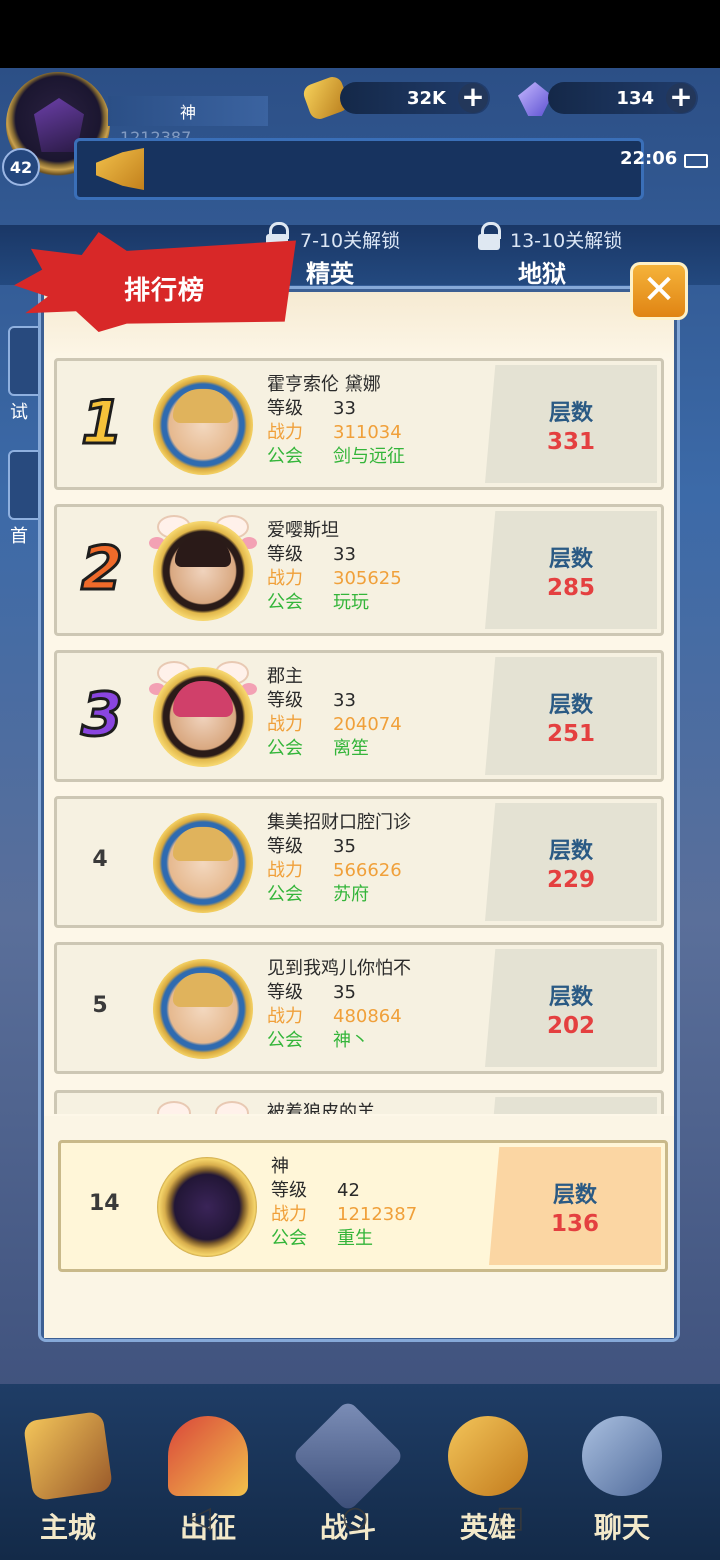 Image resolution: width=720 pixels, height=1560 pixels. Describe the element at coordinates (324, 384) in the screenshot. I see `player-name: 霍亨索伦 黛娜` at that location.